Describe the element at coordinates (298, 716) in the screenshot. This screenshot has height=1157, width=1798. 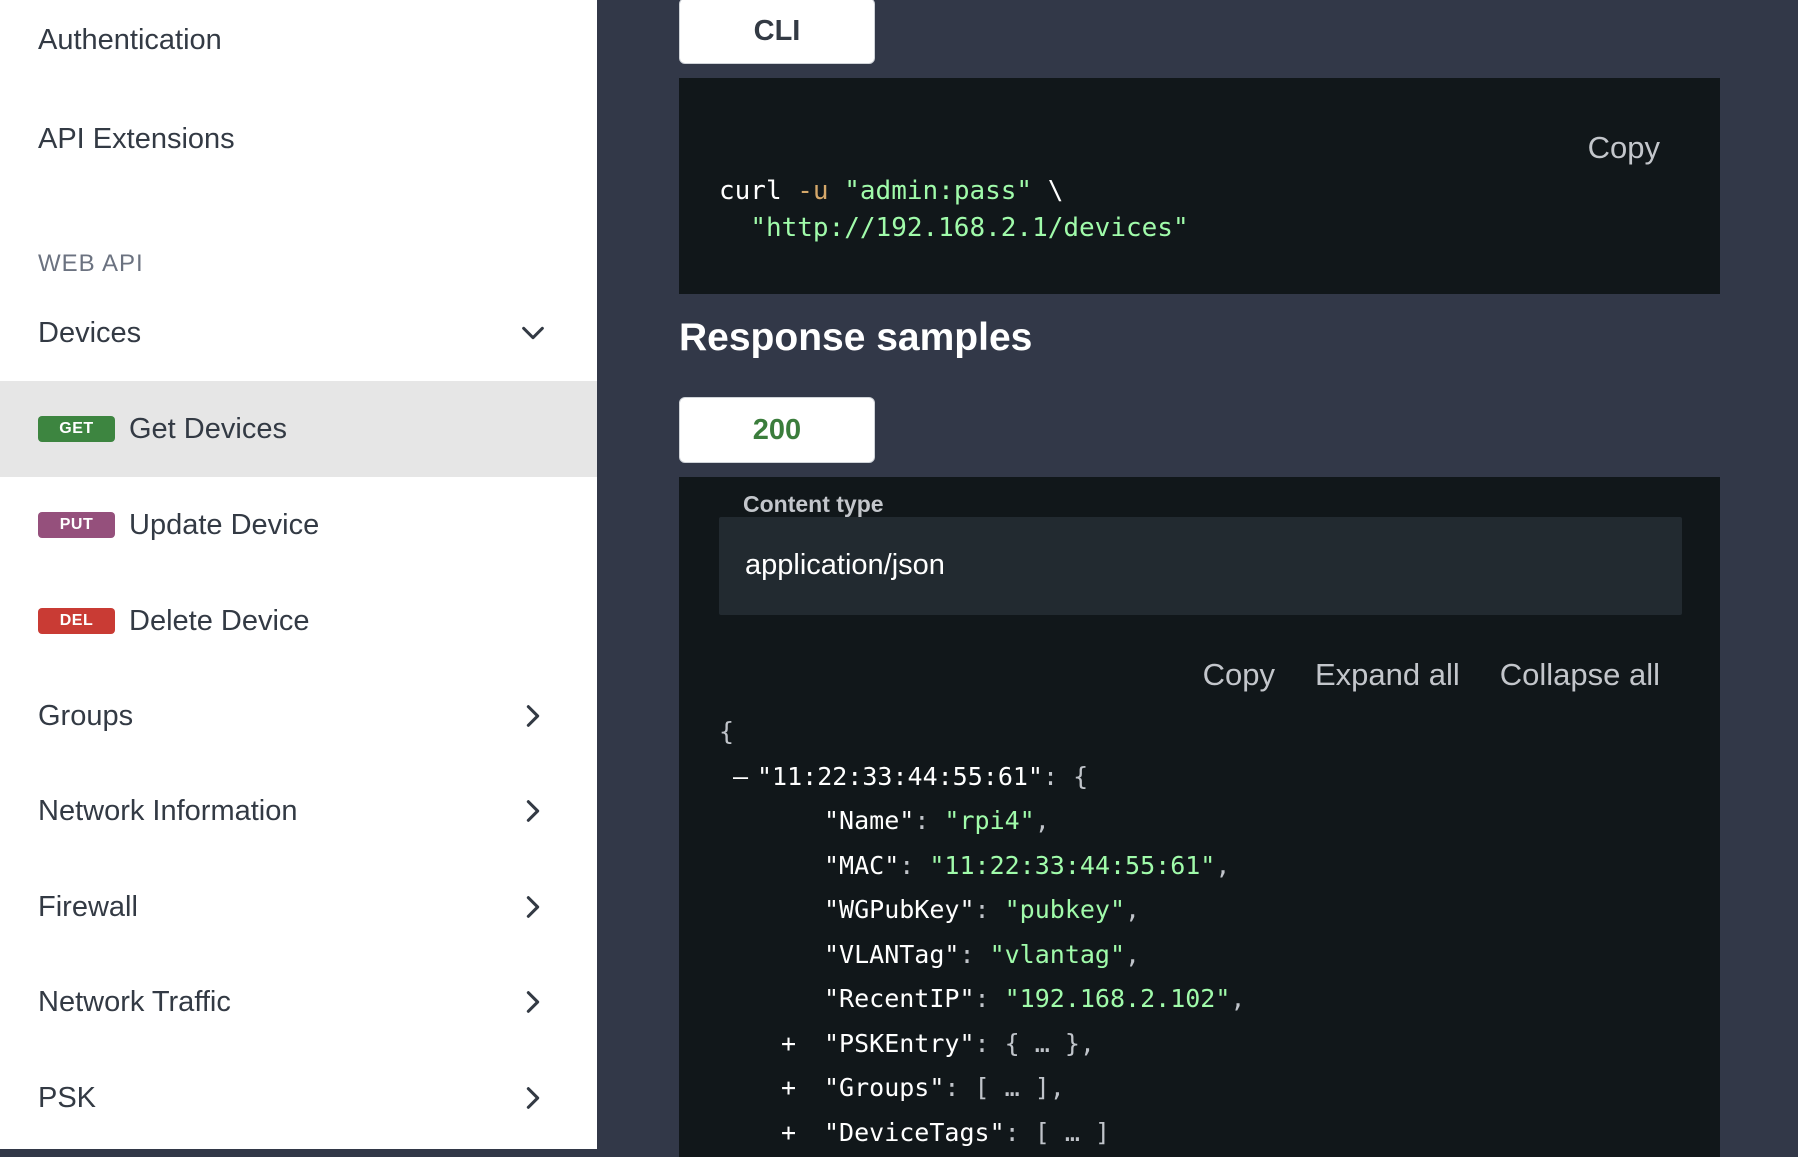
I see `sidebar-item-groups: Groups` at that location.